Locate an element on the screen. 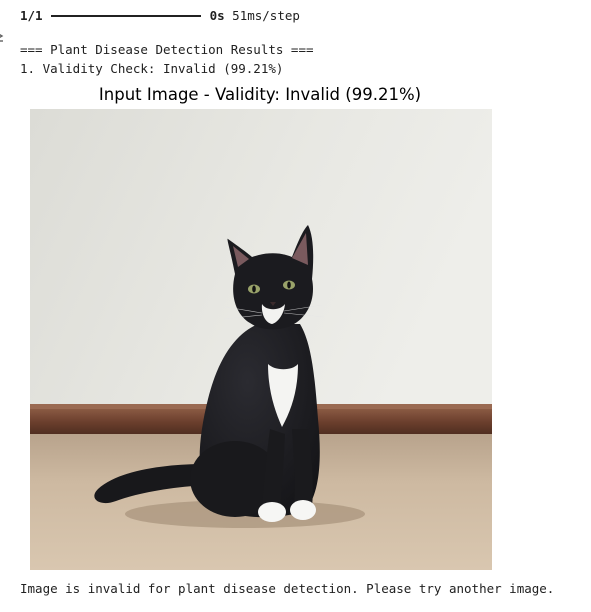 The image size is (591, 612). progress-line: 1/1 0s 51ms/step is located at coordinates (160, 16).